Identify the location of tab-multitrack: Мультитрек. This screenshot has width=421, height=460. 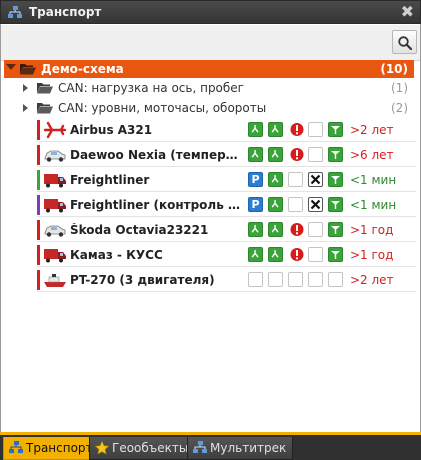
(240, 448).